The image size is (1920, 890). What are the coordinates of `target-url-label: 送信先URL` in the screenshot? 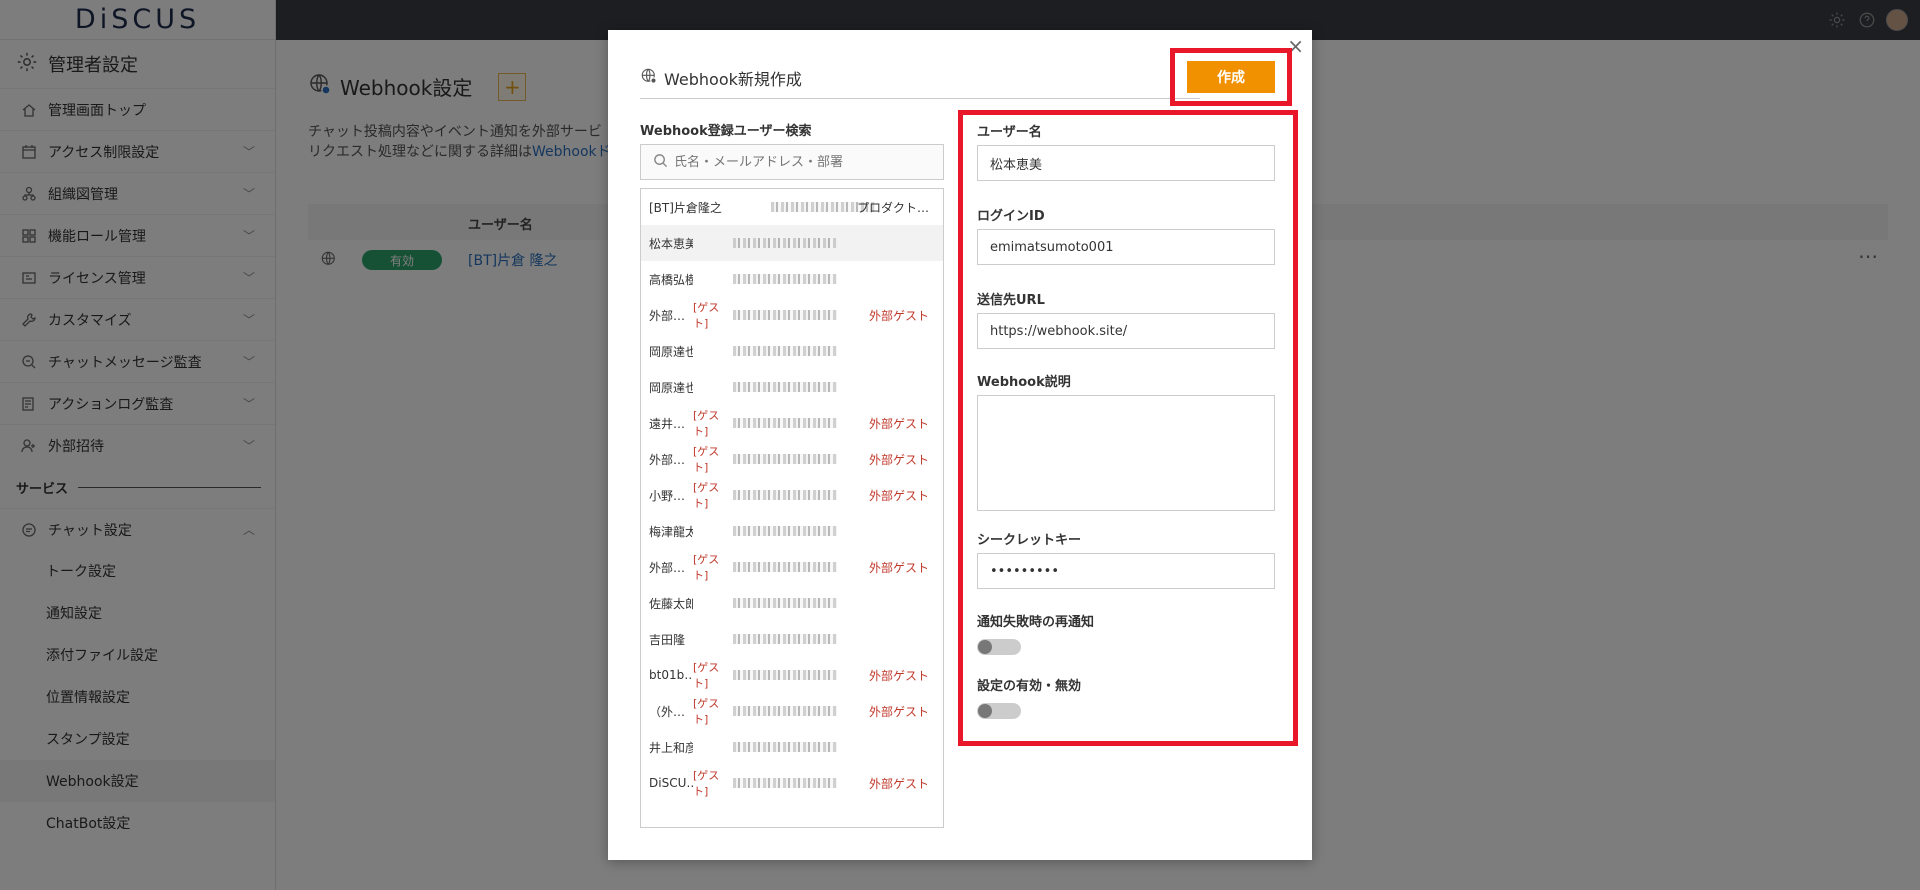 It's located at (1011, 300).